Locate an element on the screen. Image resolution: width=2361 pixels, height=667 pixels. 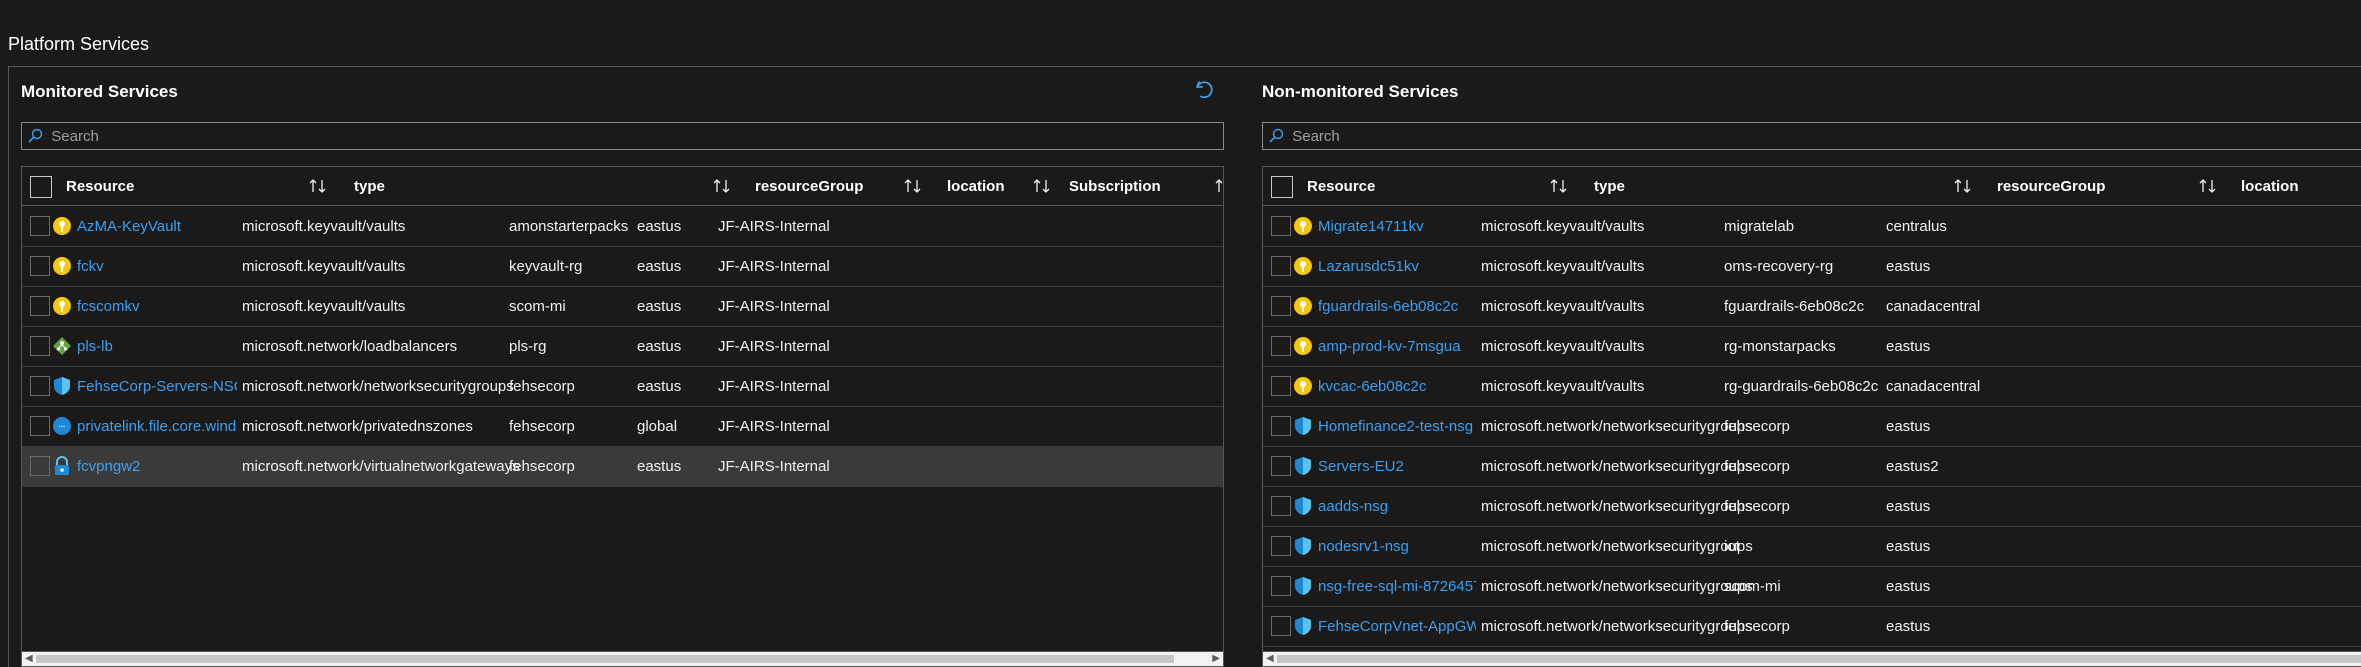
resource-link: fguardrails-6eb08c2c is located at coordinates (1397, 306).